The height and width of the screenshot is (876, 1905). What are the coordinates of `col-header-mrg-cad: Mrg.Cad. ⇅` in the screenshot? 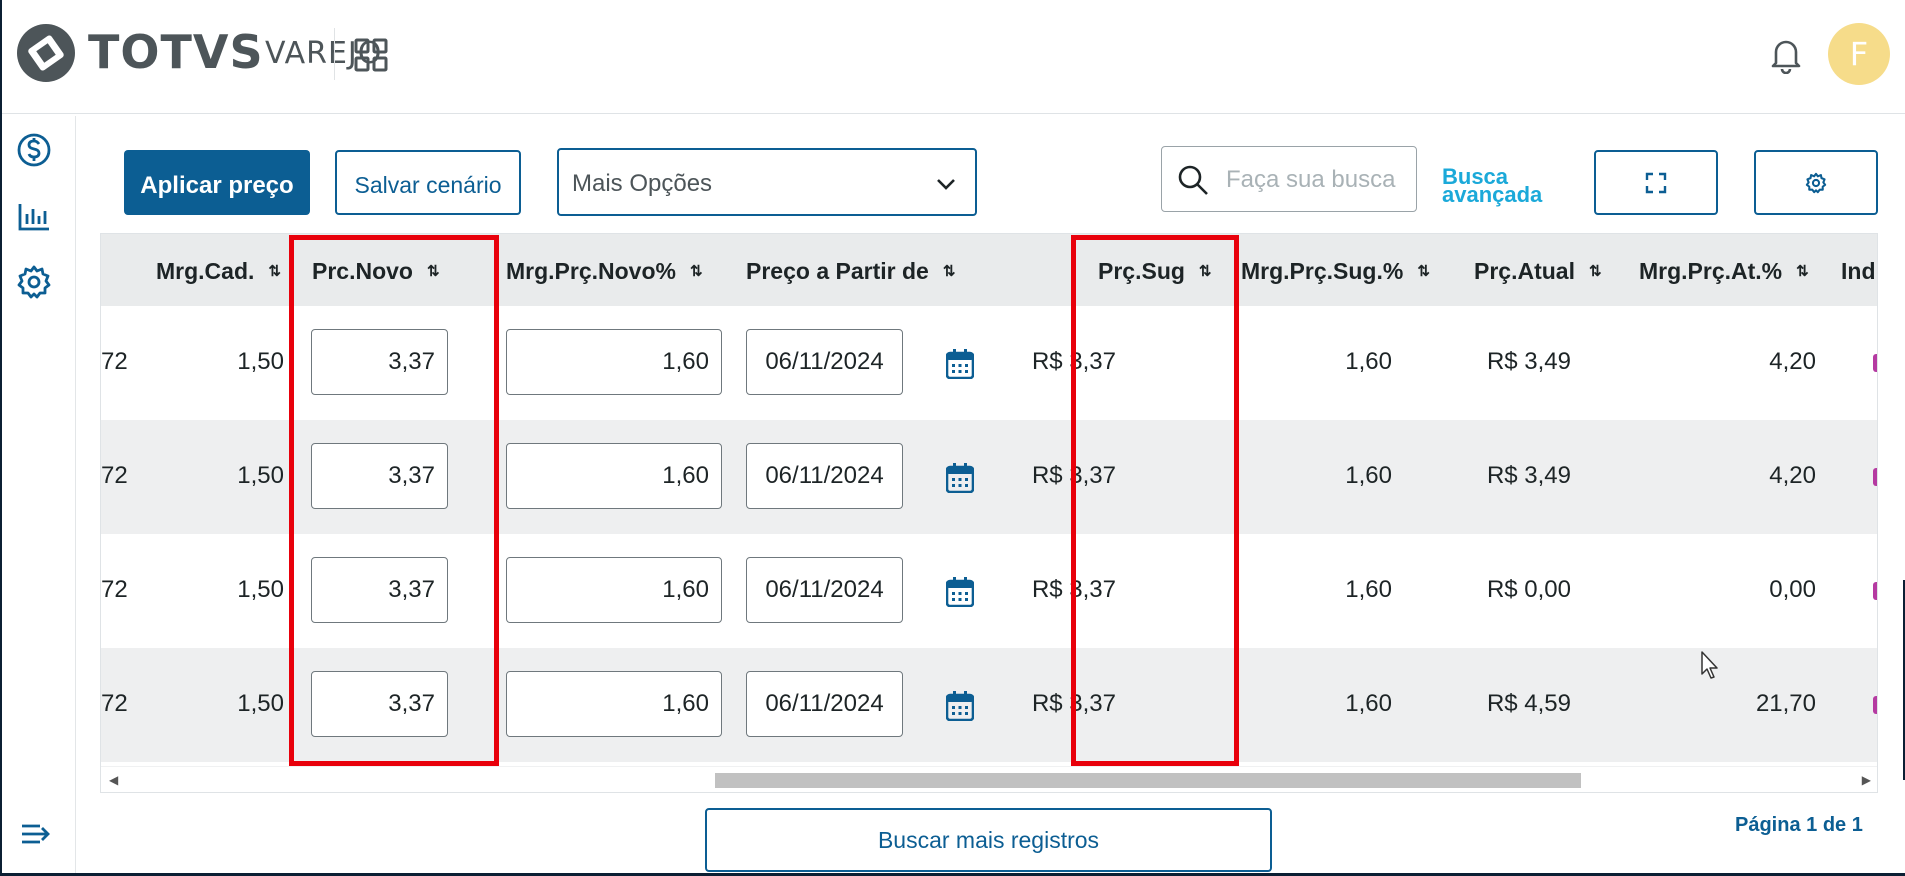 It's located at (218, 271).